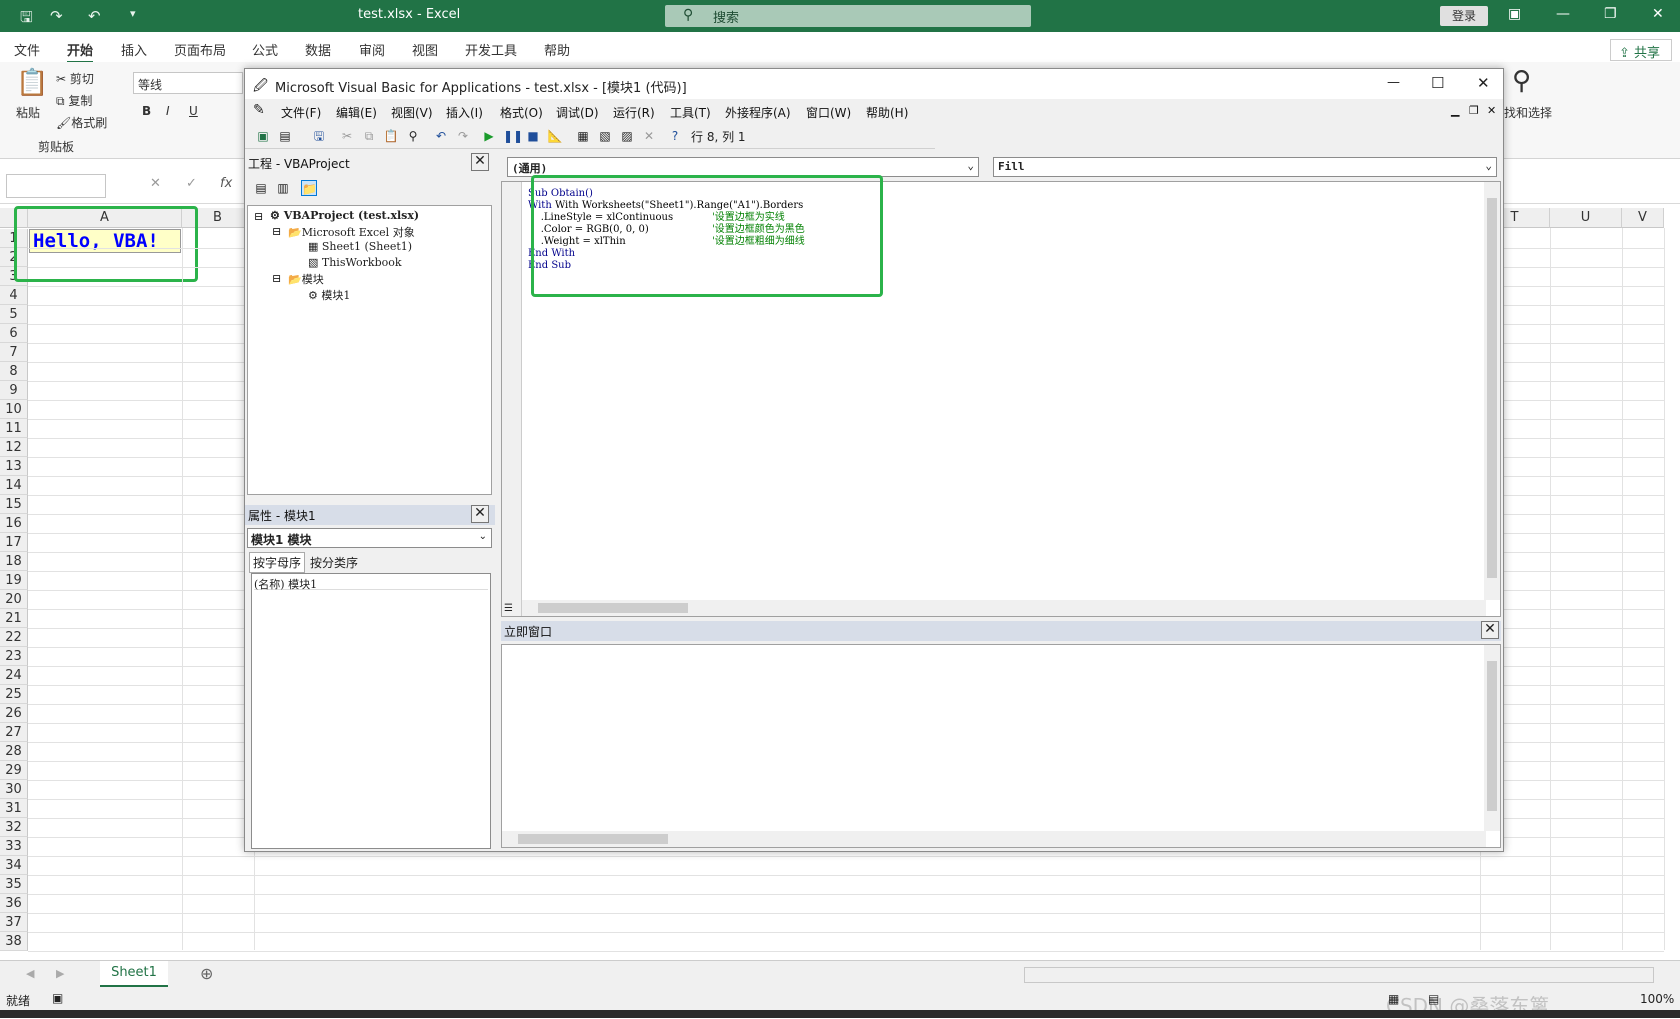 This screenshot has width=1680, height=1019. Describe the element at coordinates (14, 504) in the screenshot. I see `row-header: 15` at that location.